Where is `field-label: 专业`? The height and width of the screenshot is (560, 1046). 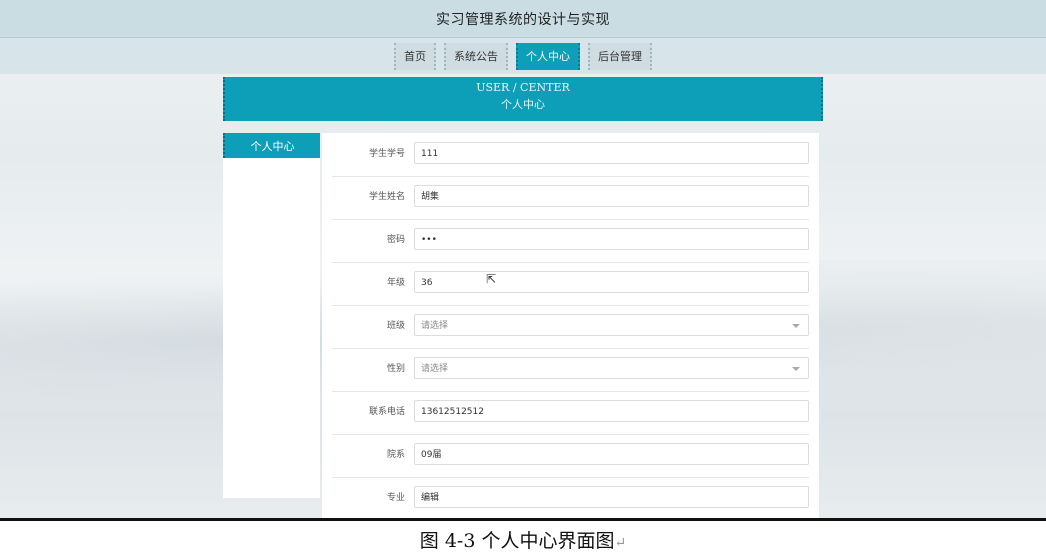
field-label: 专业 is located at coordinates (395, 498).